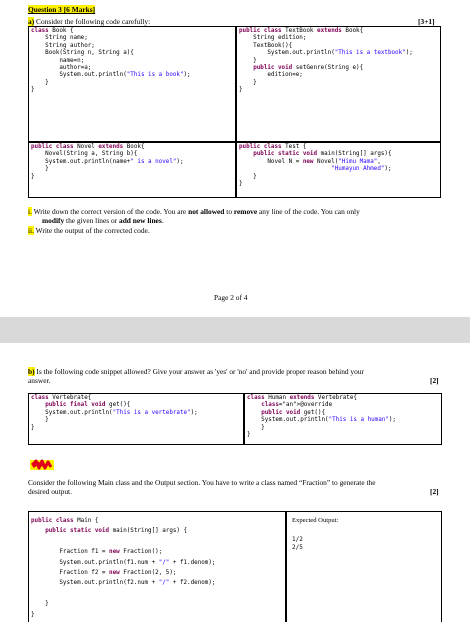  I want to click on instruction-1-bold-remove: remove, so click(245, 211).